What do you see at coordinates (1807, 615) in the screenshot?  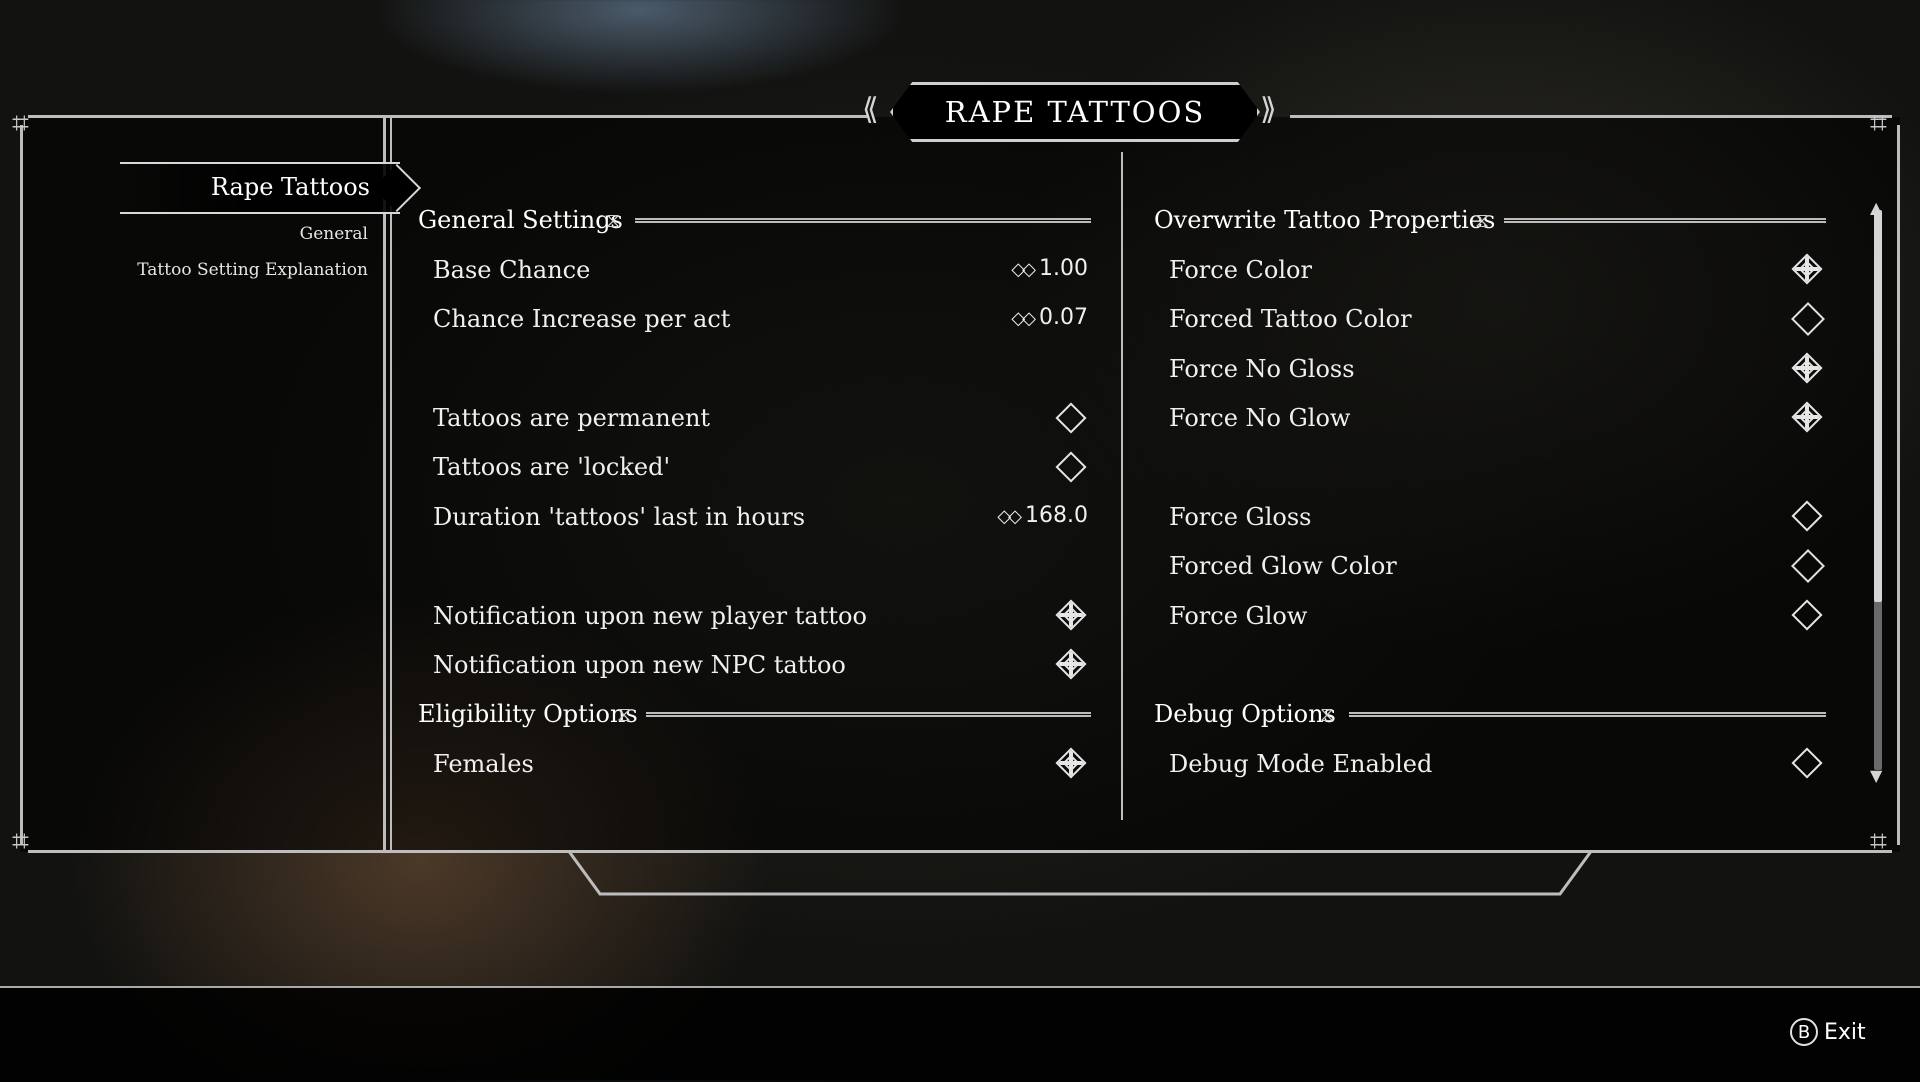 I see `checkbox-force-glow` at bounding box center [1807, 615].